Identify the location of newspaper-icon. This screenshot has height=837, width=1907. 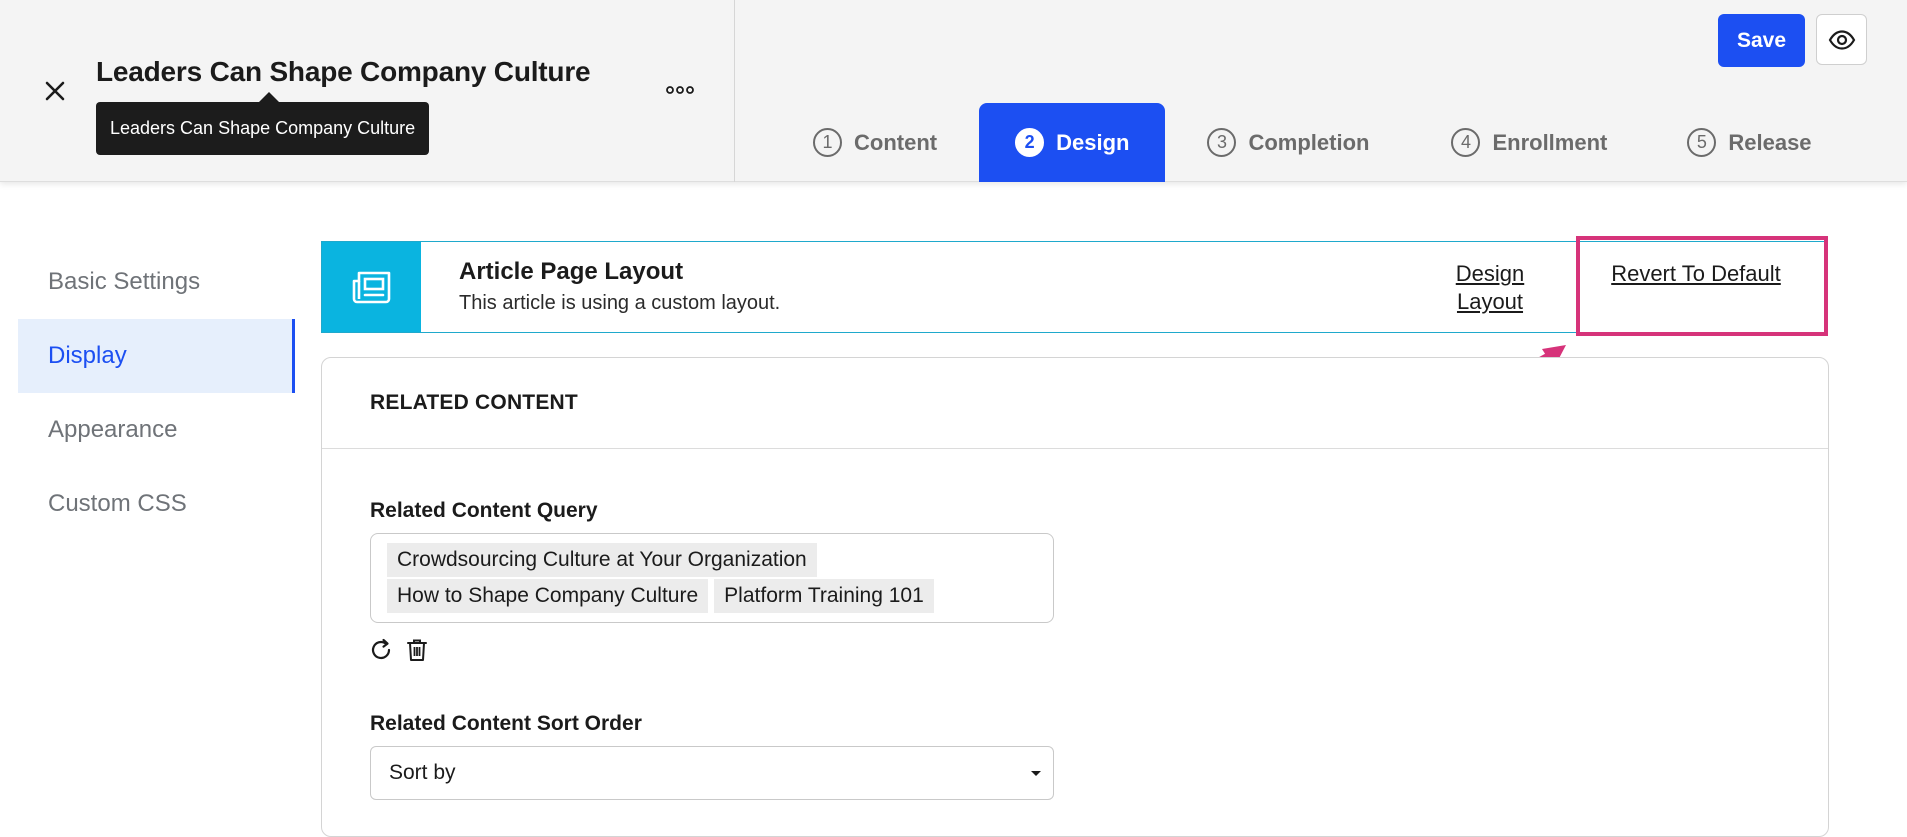
(371, 287).